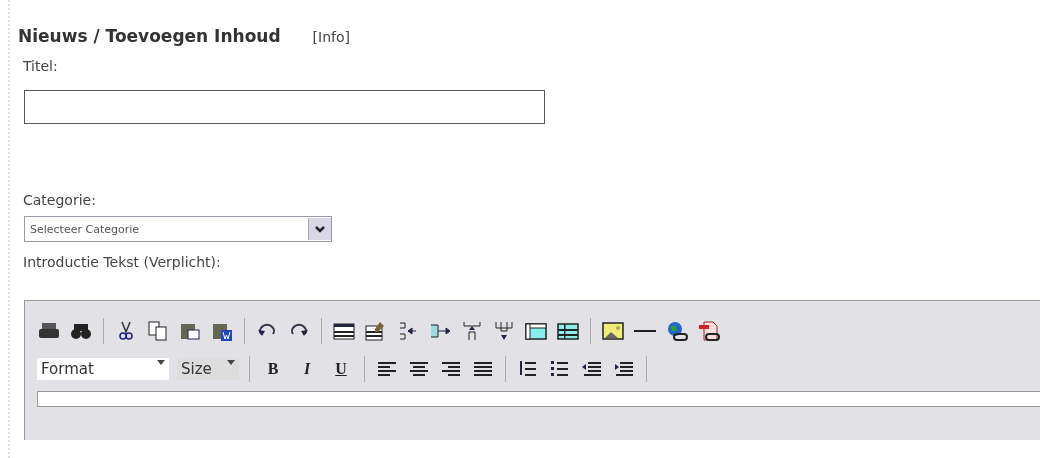  I want to click on format-select: Format, so click(103, 369).